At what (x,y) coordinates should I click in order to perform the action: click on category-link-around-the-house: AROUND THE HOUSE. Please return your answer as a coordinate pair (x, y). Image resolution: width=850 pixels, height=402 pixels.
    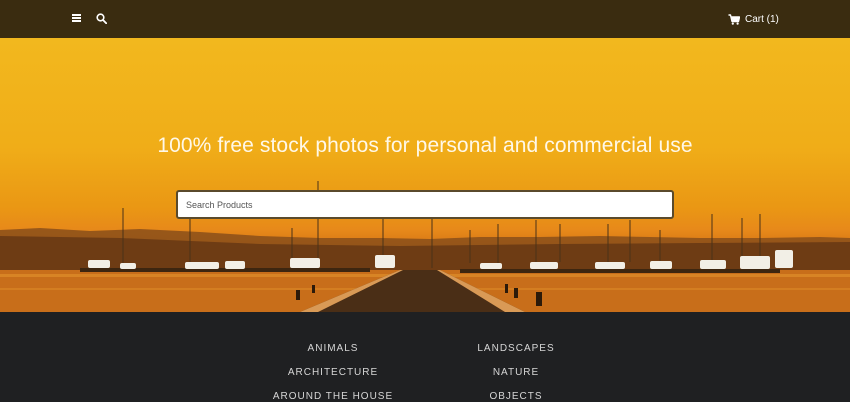
    Looking at the image, I should click on (333, 396).